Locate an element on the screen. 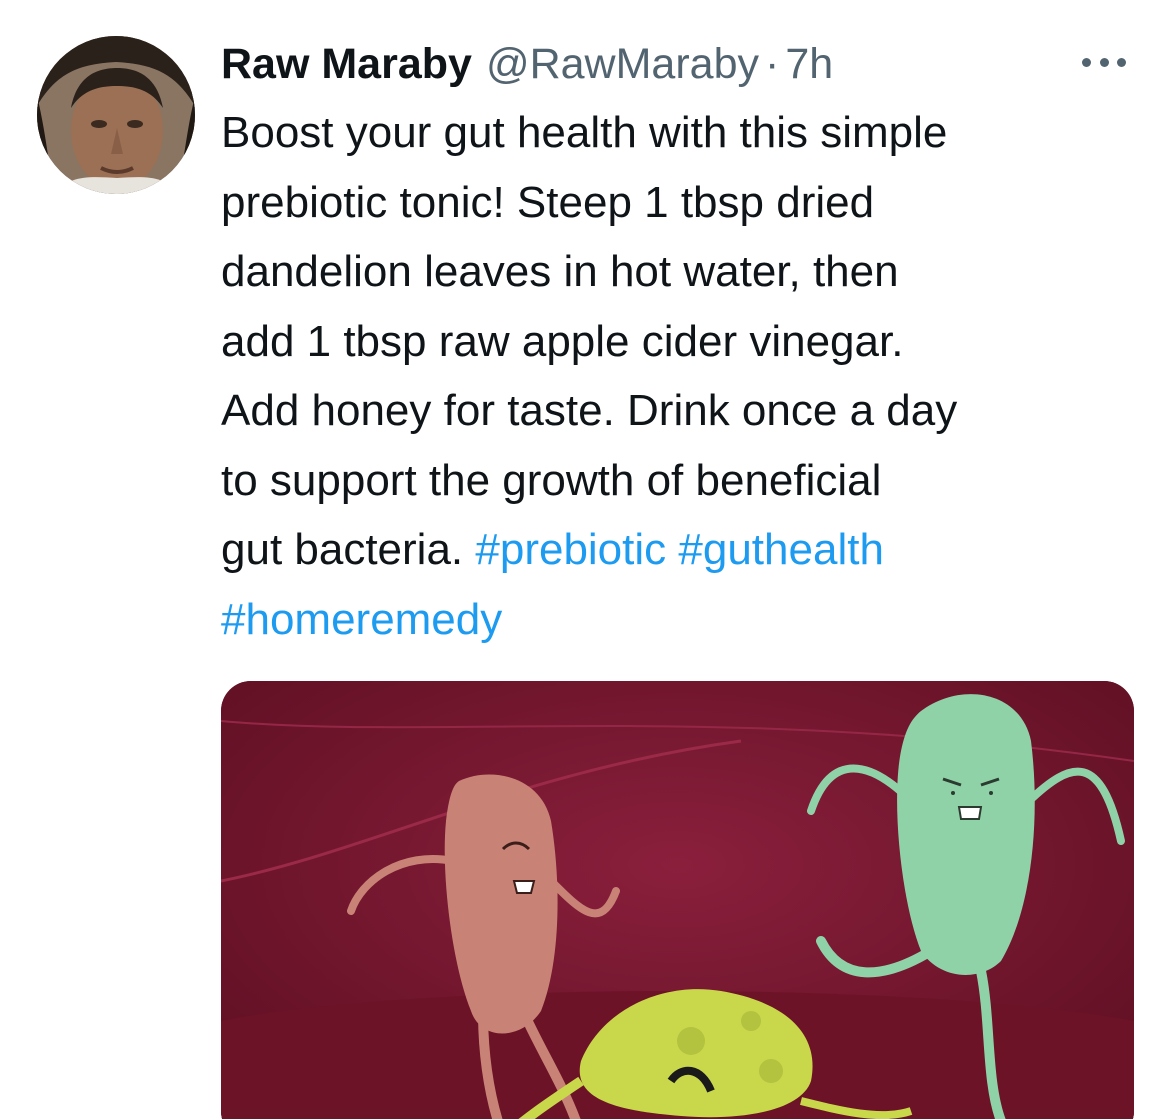 Image resolution: width=1170 pixels, height=1119 pixels. user-handle: @RawMaraby is located at coordinates (622, 64).